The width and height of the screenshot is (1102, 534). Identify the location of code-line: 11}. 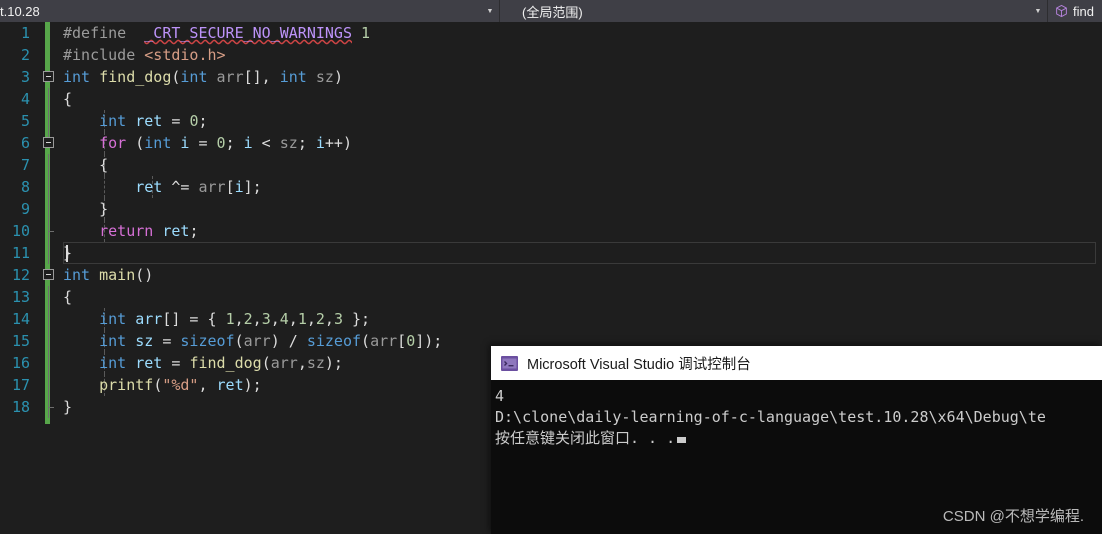
(551, 253).